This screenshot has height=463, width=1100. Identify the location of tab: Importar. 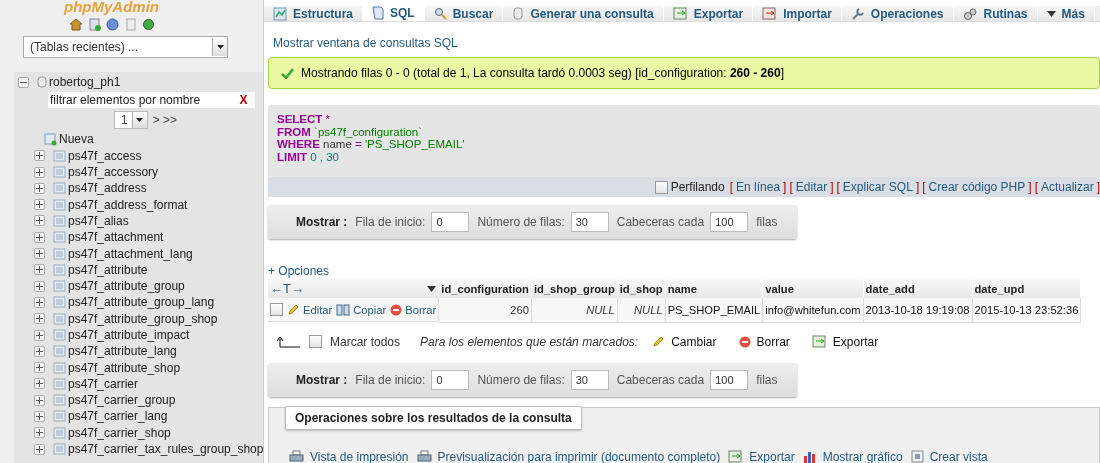
(797, 13).